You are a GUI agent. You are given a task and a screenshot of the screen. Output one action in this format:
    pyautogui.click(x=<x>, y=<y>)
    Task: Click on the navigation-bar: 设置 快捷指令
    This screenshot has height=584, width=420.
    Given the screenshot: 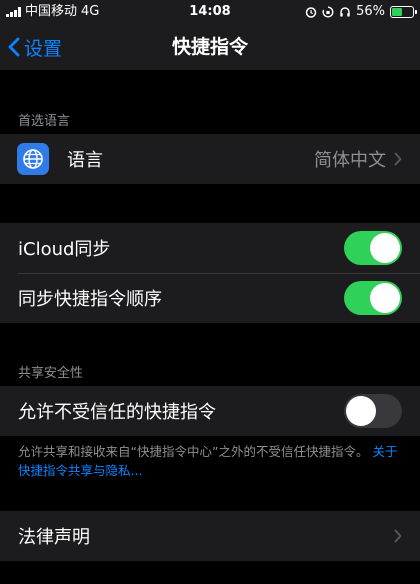 What is the action you would take?
    pyautogui.click(x=210, y=47)
    